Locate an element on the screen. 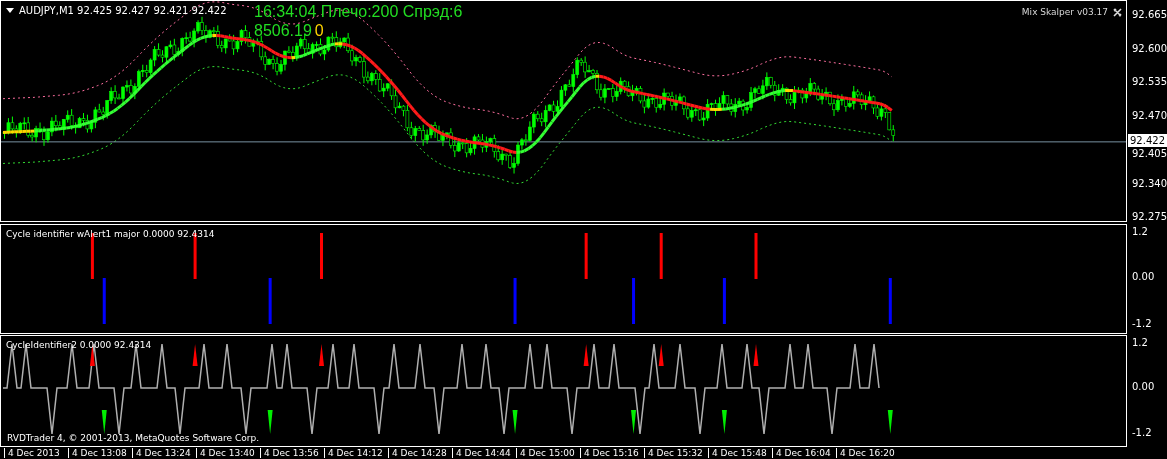 This screenshot has width=1167, height=459. price-axis-label: 92.600 is located at coordinates (1149, 48).